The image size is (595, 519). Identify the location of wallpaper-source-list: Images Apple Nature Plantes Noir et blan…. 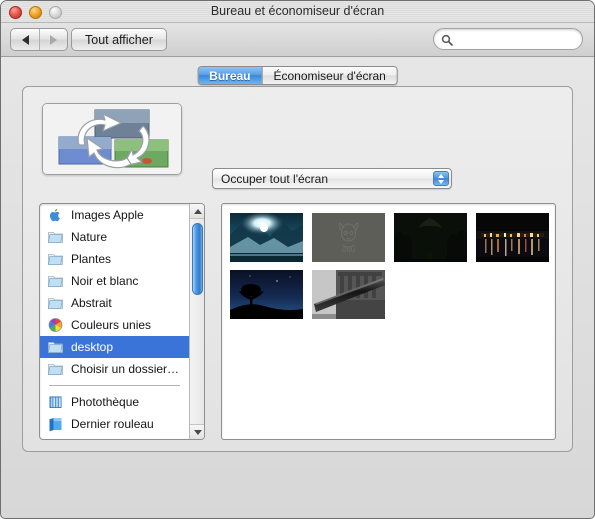
(122, 321).